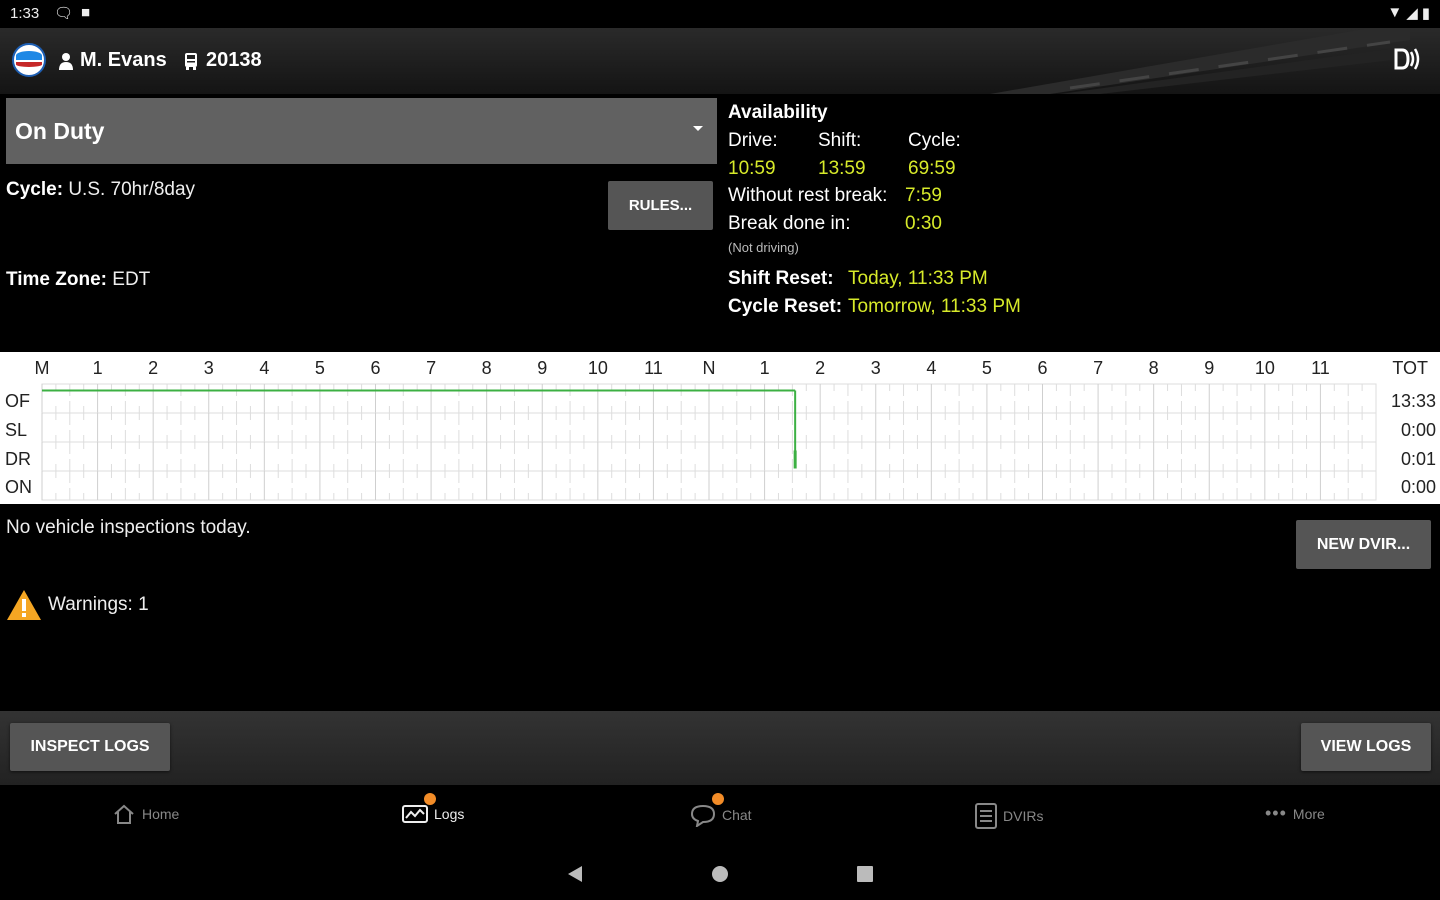  What do you see at coordinates (840, 140) in the screenshot?
I see `shift-label: Shift:` at bounding box center [840, 140].